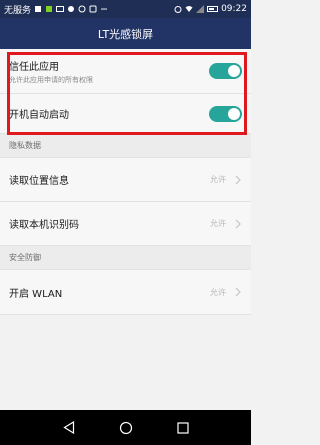 This screenshot has width=320, height=445. I want to click on section-header-security: 安全防御, so click(125, 258).